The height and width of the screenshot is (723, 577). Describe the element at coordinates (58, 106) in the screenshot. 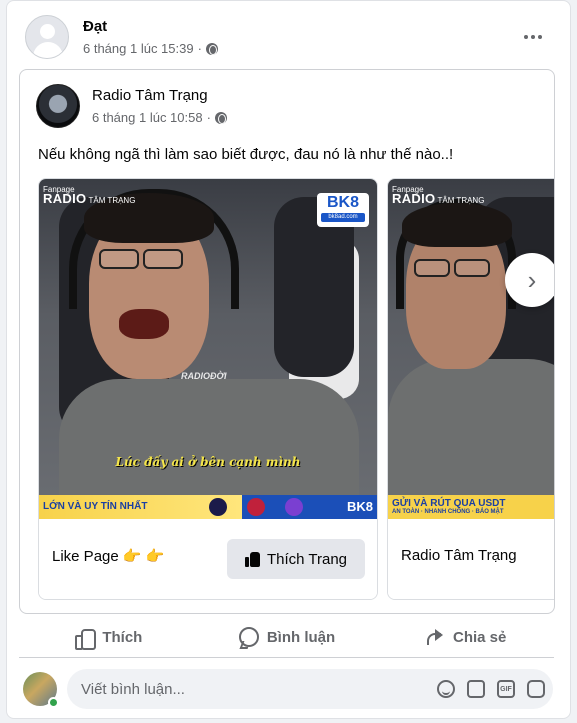

I see `page-avatar` at that location.